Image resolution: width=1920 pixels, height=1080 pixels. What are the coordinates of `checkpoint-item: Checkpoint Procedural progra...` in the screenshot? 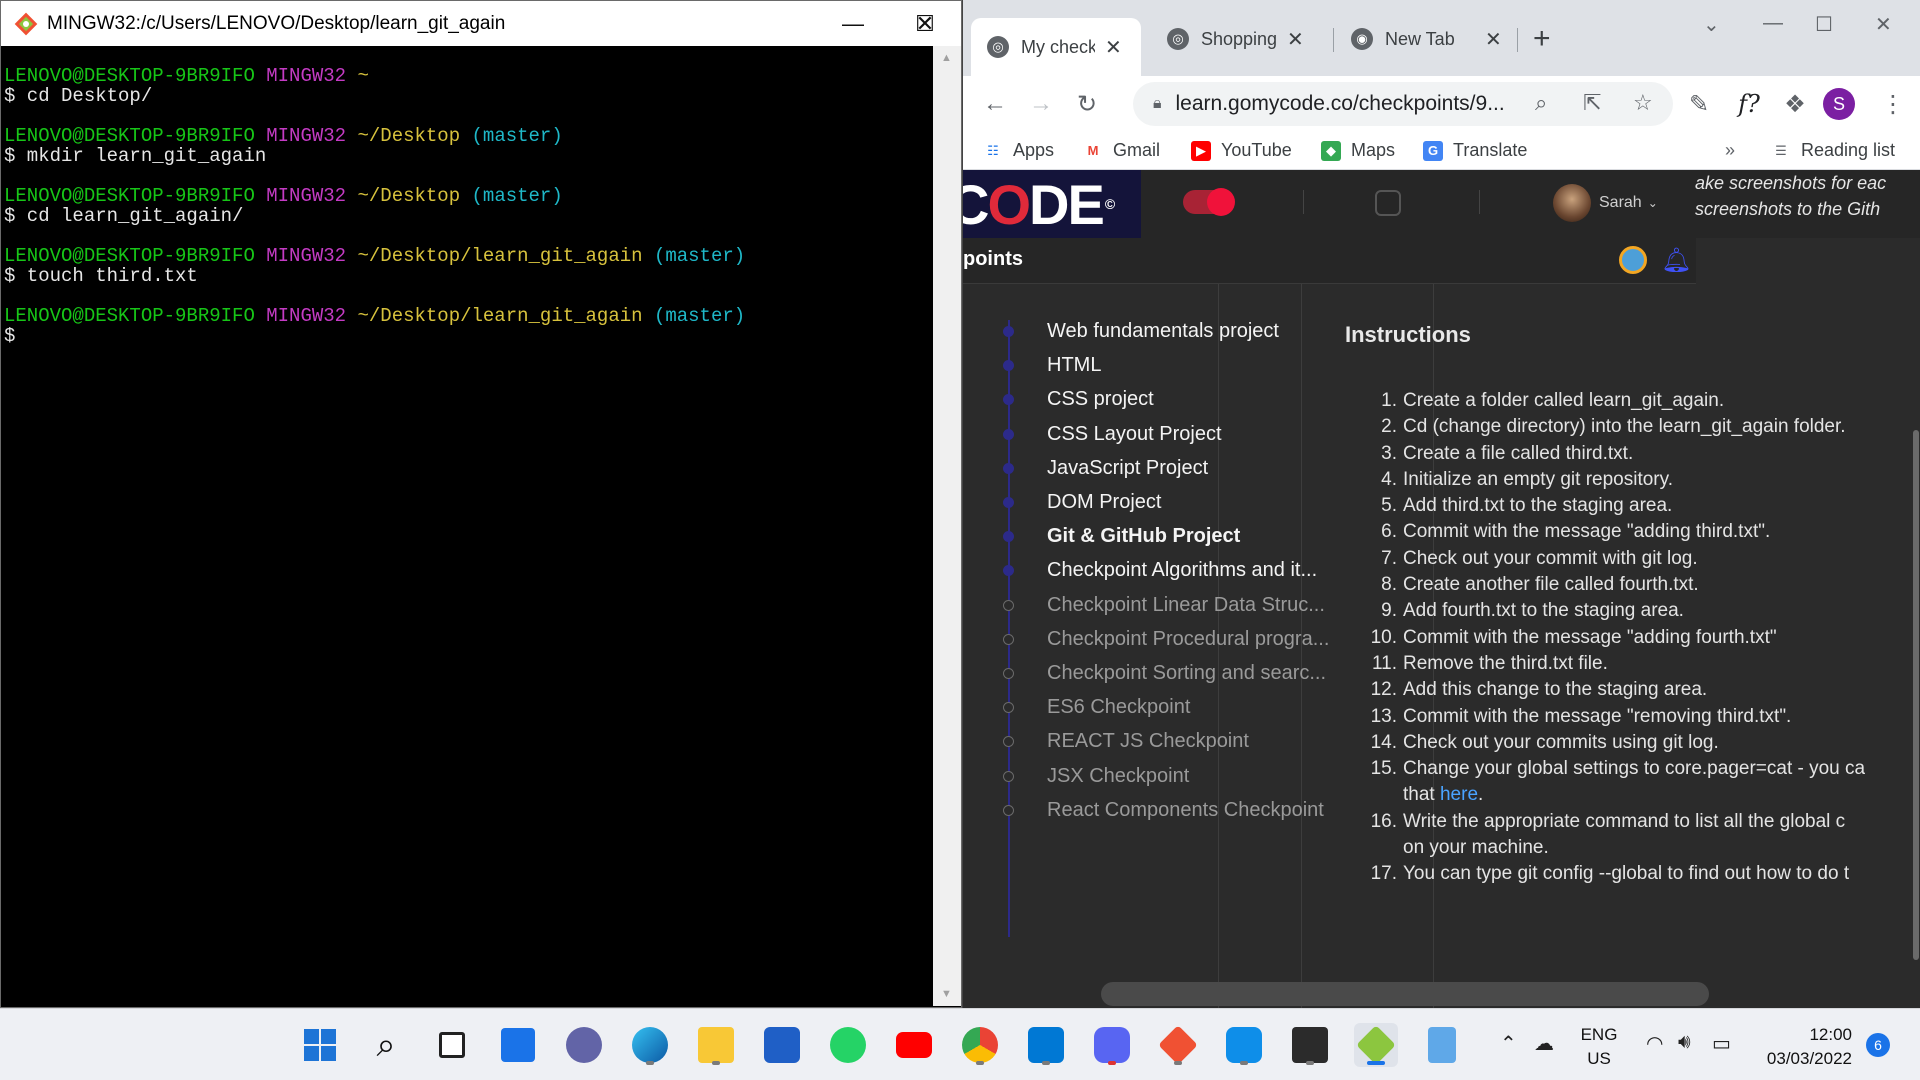 It's located at (1163, 639).